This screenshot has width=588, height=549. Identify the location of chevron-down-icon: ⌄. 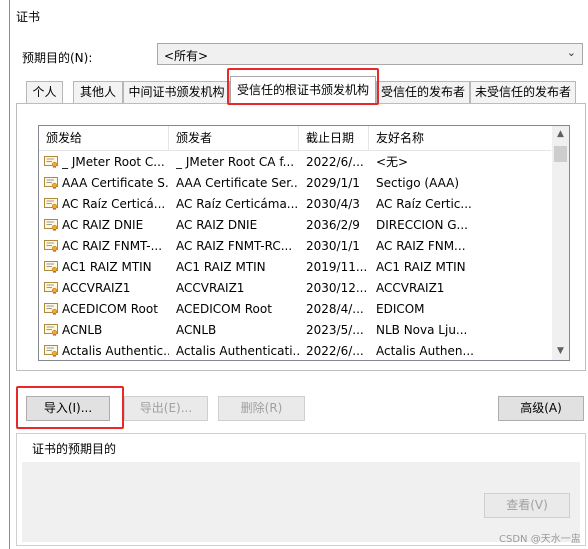
(571, 52).